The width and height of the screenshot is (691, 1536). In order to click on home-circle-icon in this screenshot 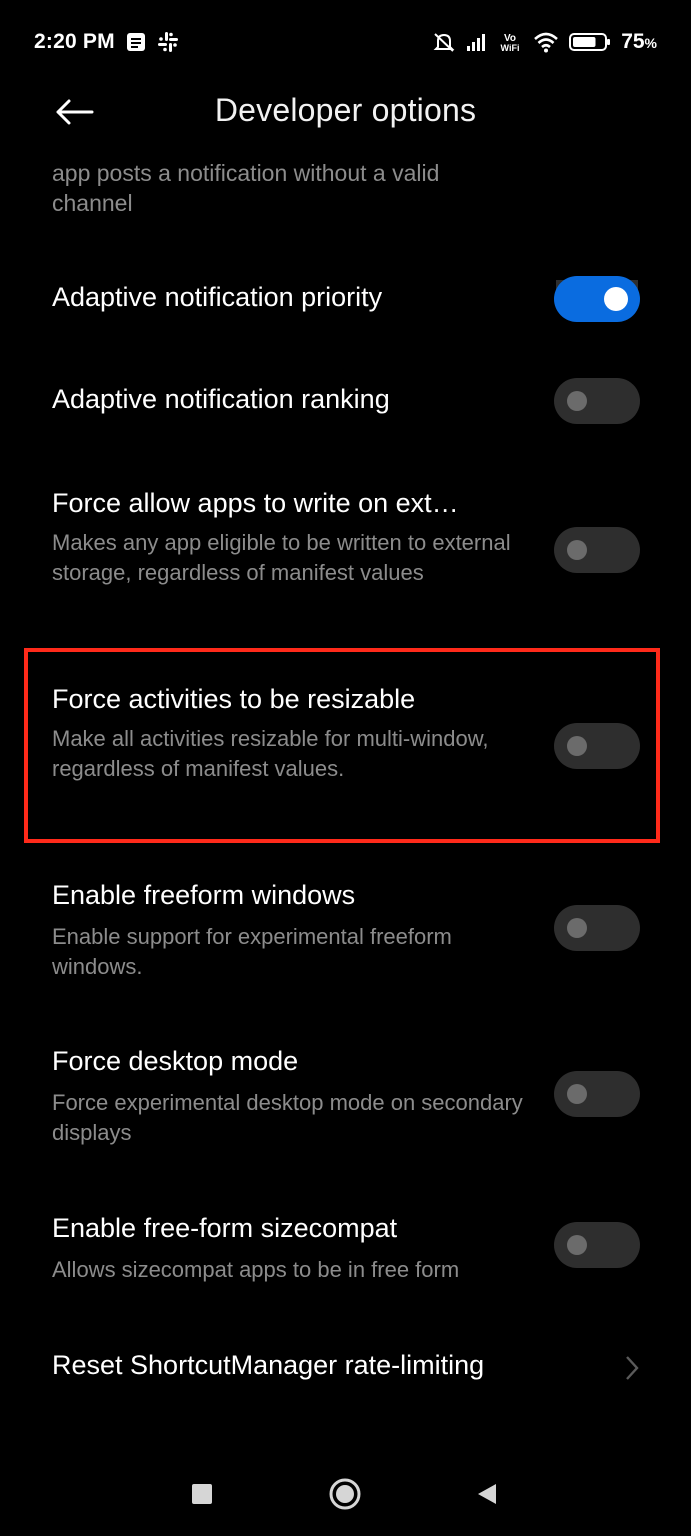, I will do `click(345, 1494)`.